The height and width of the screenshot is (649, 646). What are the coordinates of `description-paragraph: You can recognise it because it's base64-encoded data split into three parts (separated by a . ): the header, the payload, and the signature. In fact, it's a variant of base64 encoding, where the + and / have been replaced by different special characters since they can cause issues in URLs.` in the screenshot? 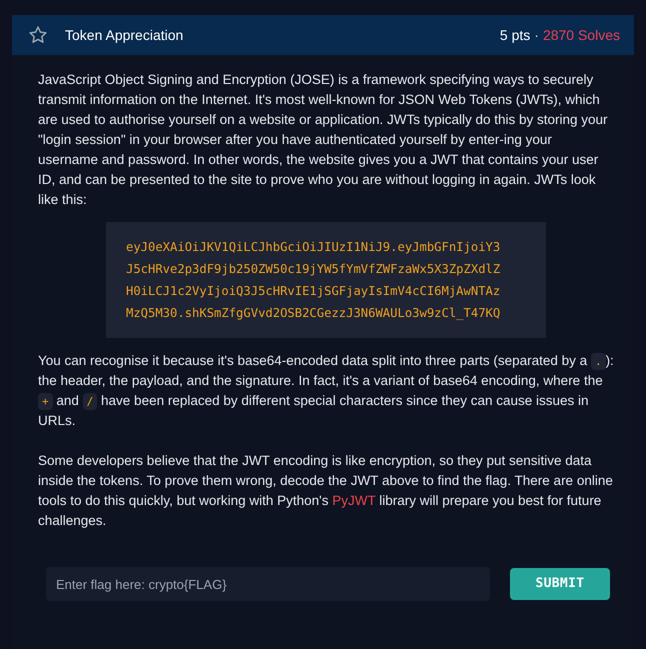 It's located at (326, 391).